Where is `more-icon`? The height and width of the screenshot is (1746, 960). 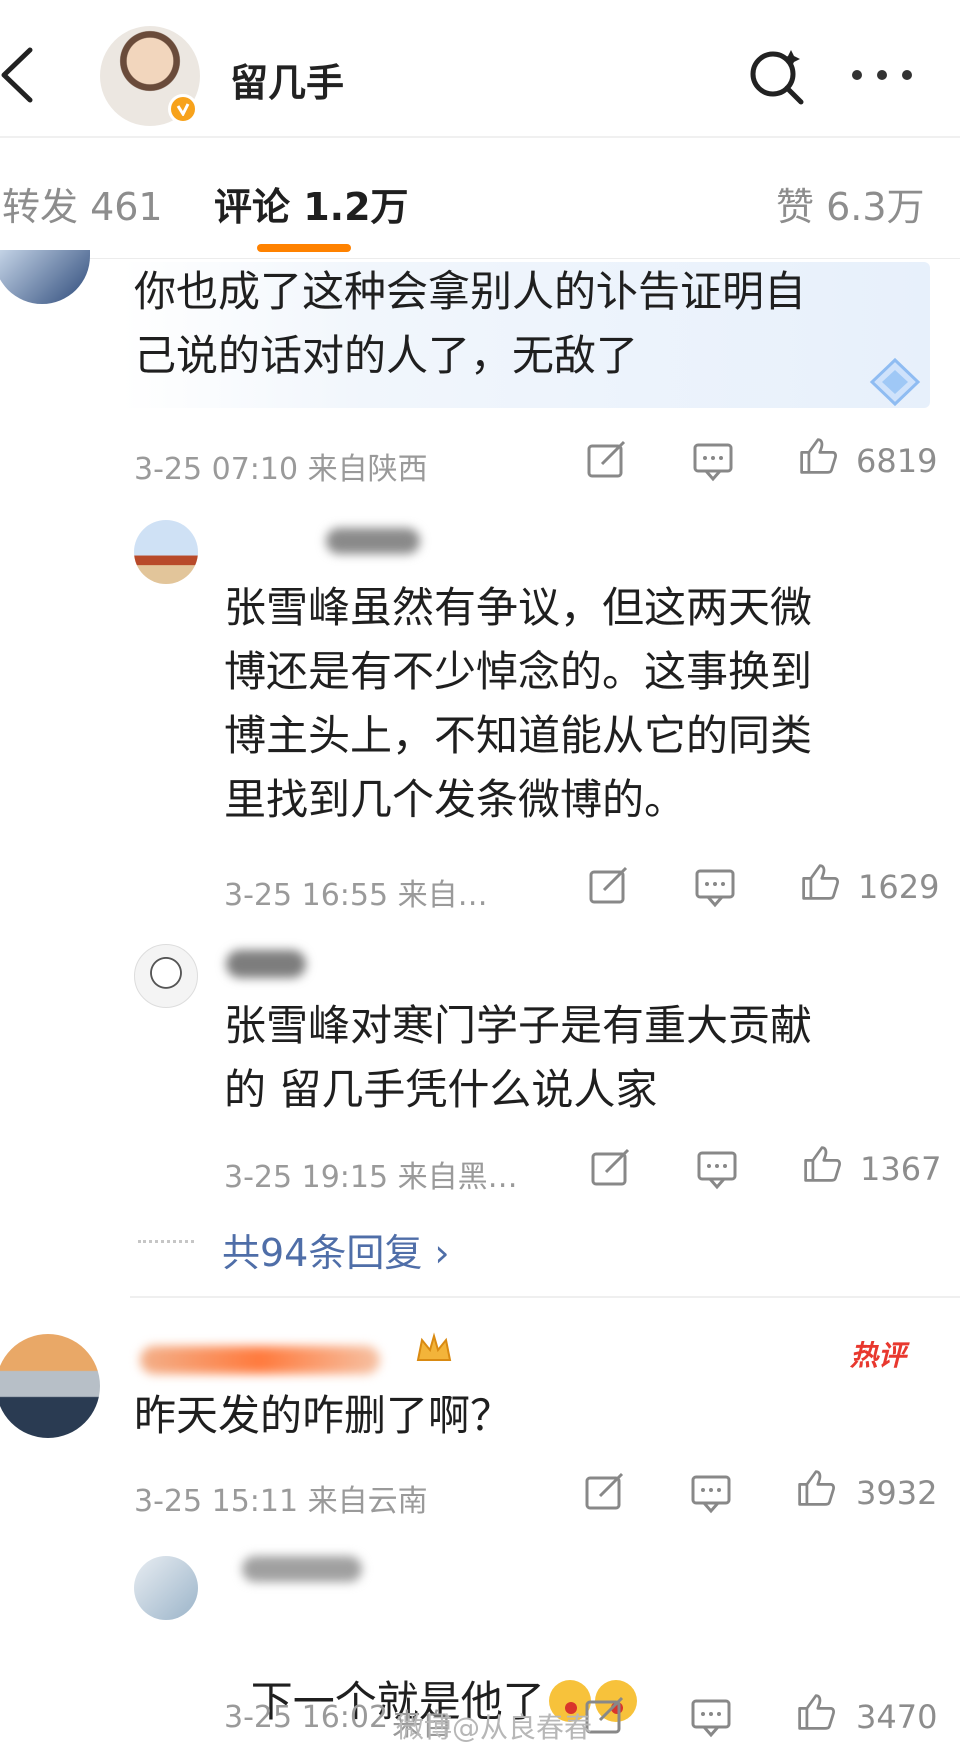 more-icon is located at coordinates (857, 75).